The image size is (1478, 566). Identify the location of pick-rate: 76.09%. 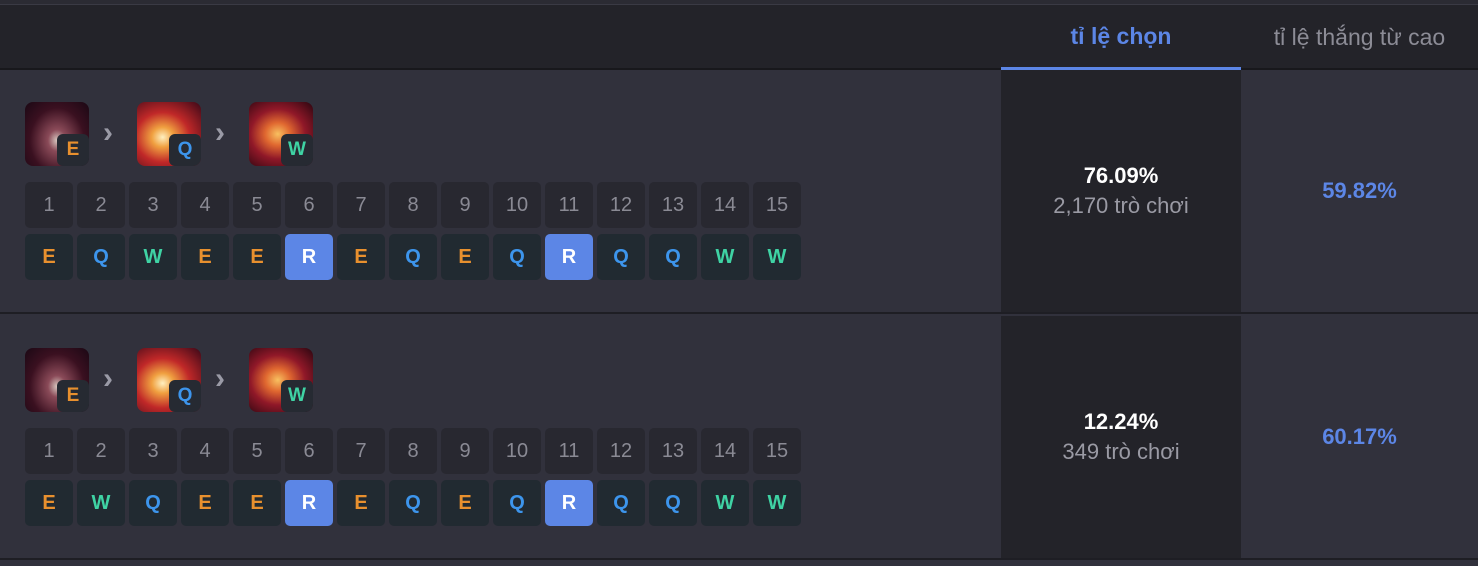
(1121, 175).